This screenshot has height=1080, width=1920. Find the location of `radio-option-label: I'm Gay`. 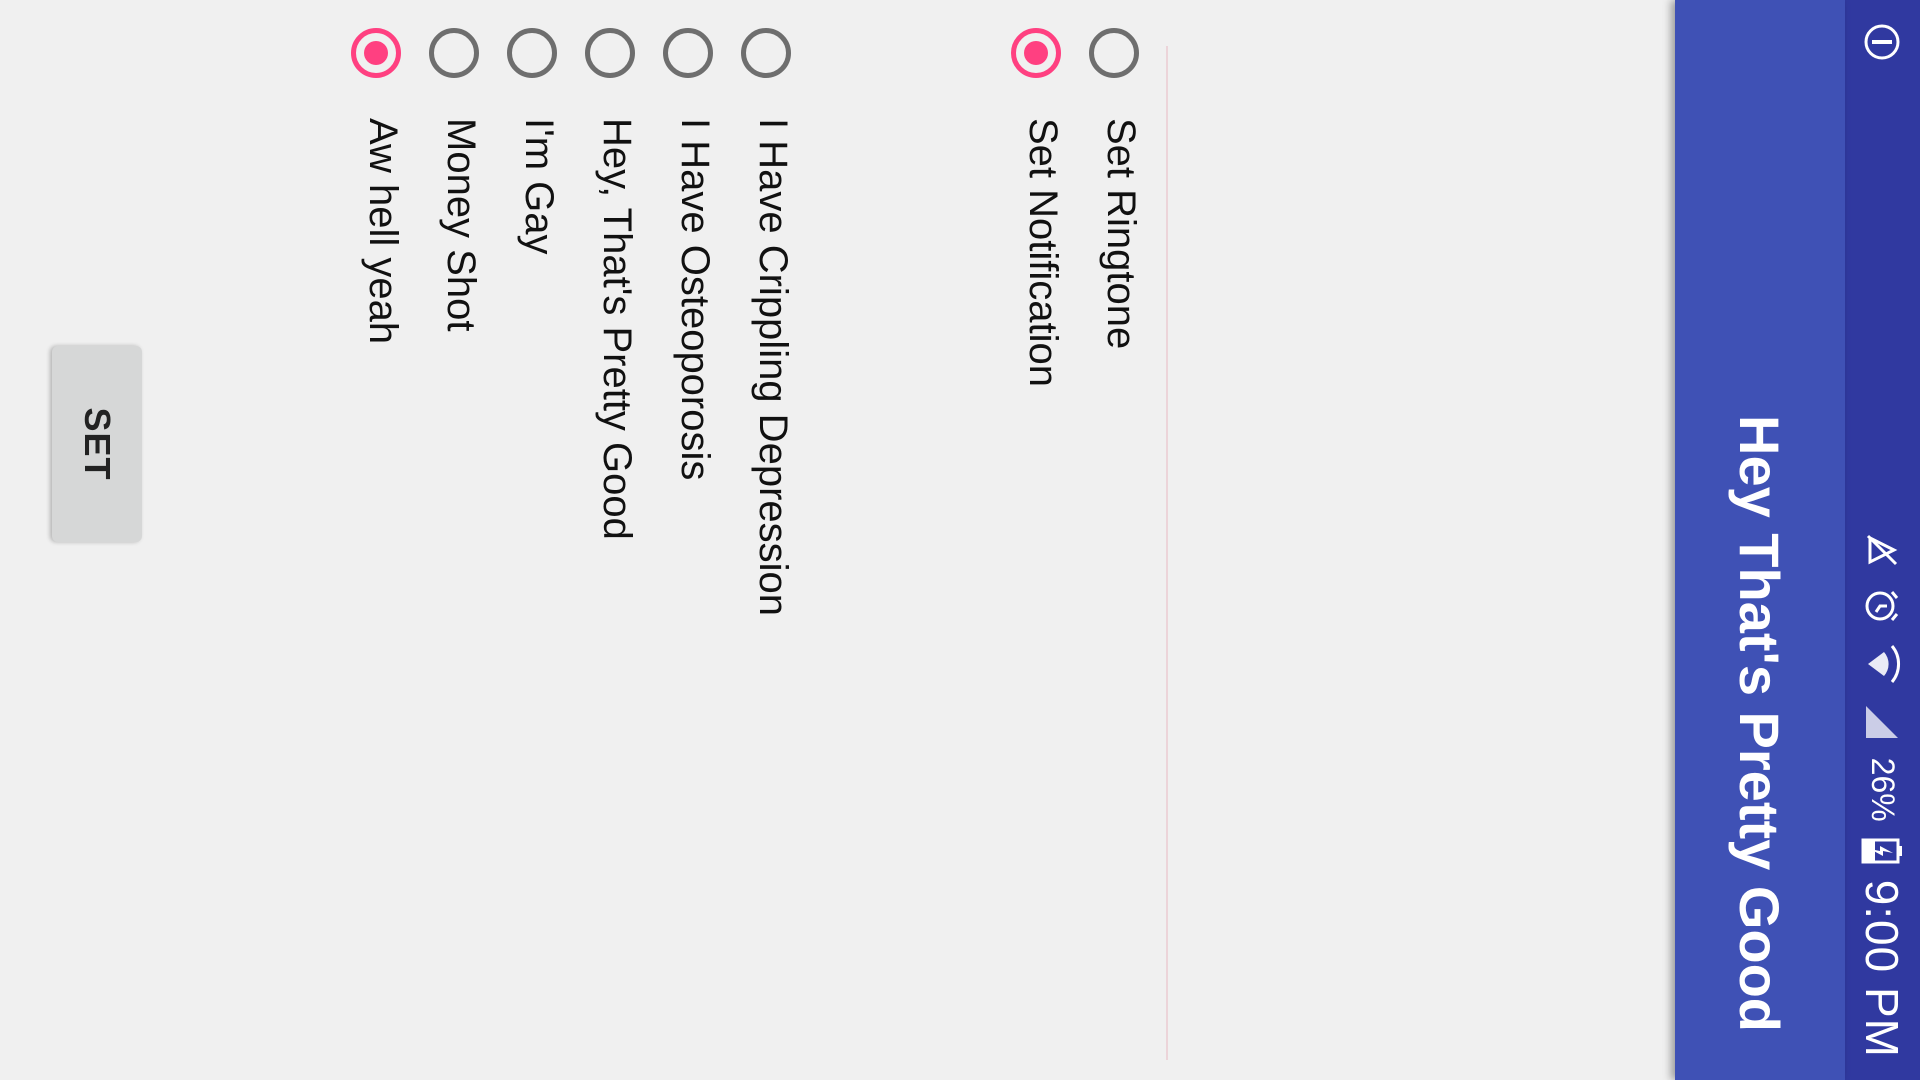

radio-option-label: I'm Gay is located at coordinates (539, 186).